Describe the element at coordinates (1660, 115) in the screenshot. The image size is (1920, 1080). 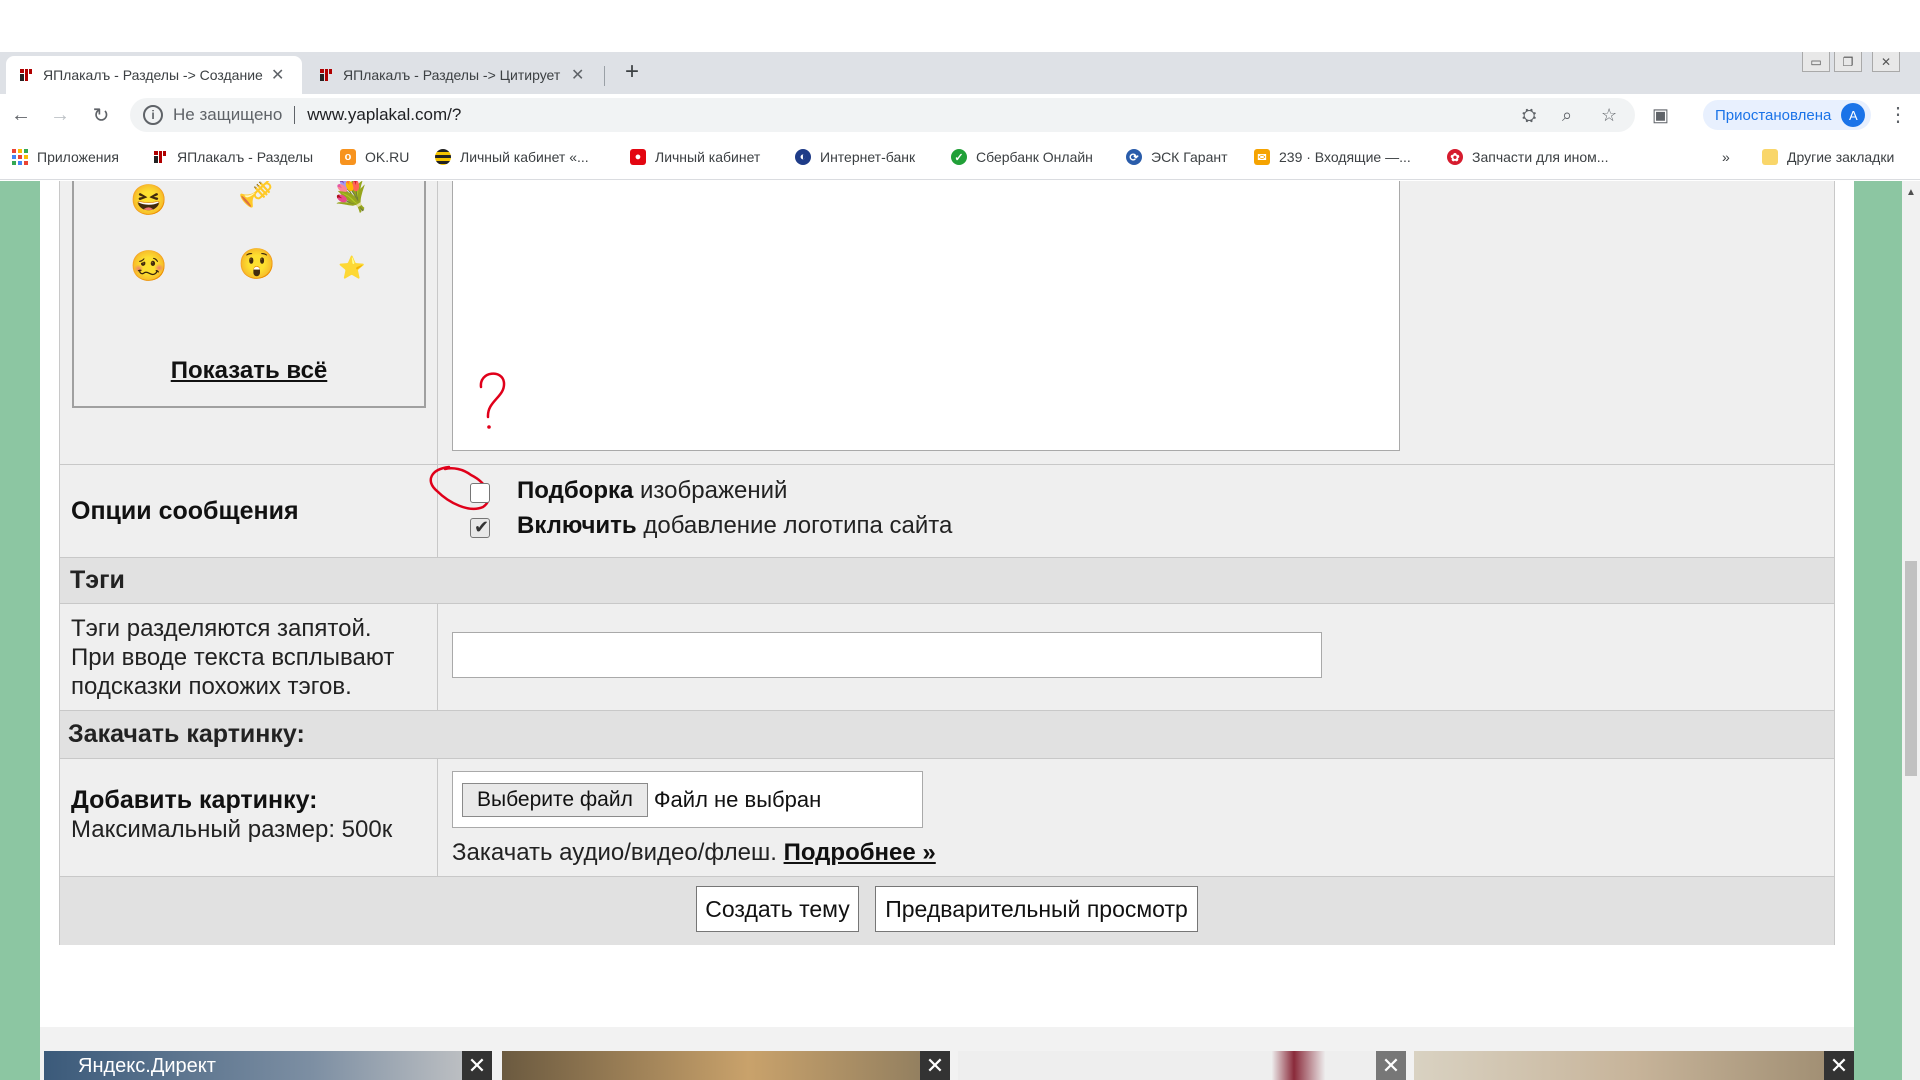
I see `extension-icon: ▣` at that location.